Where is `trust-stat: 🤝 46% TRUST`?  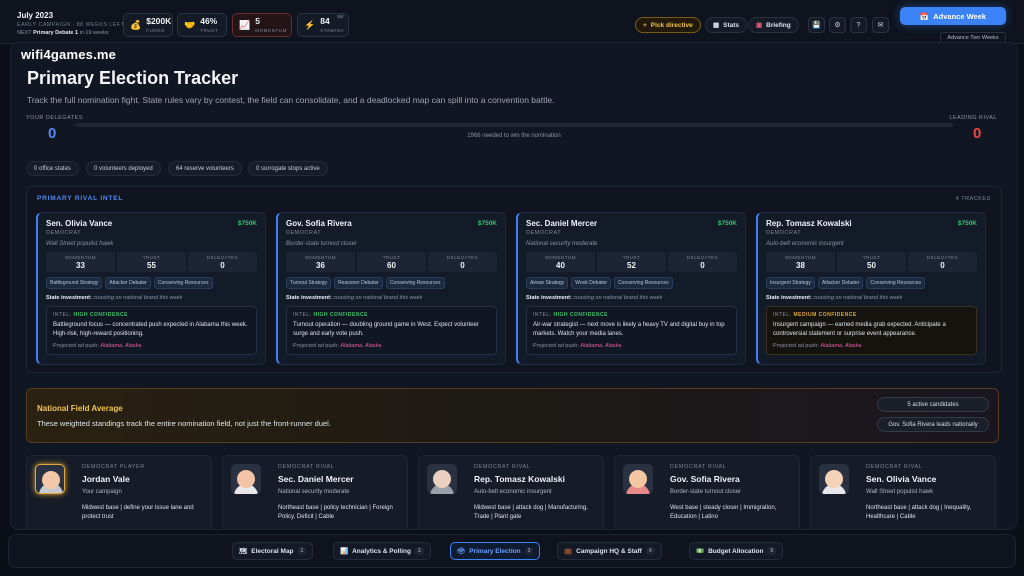
trust-stat: 🤝 46% TRUST is located at coordinates (202, 25).